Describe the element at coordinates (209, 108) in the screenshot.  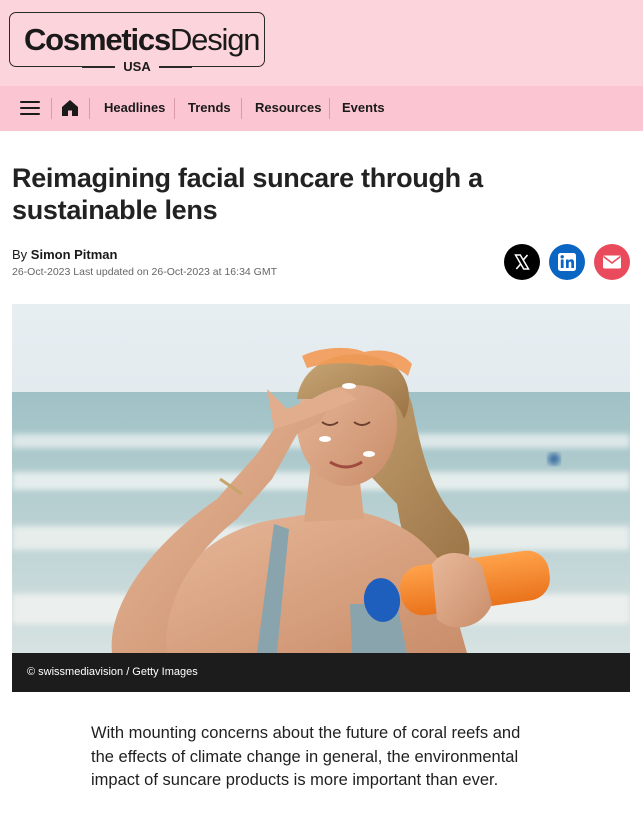
I see `nav-item-trends: Trends` at that location.